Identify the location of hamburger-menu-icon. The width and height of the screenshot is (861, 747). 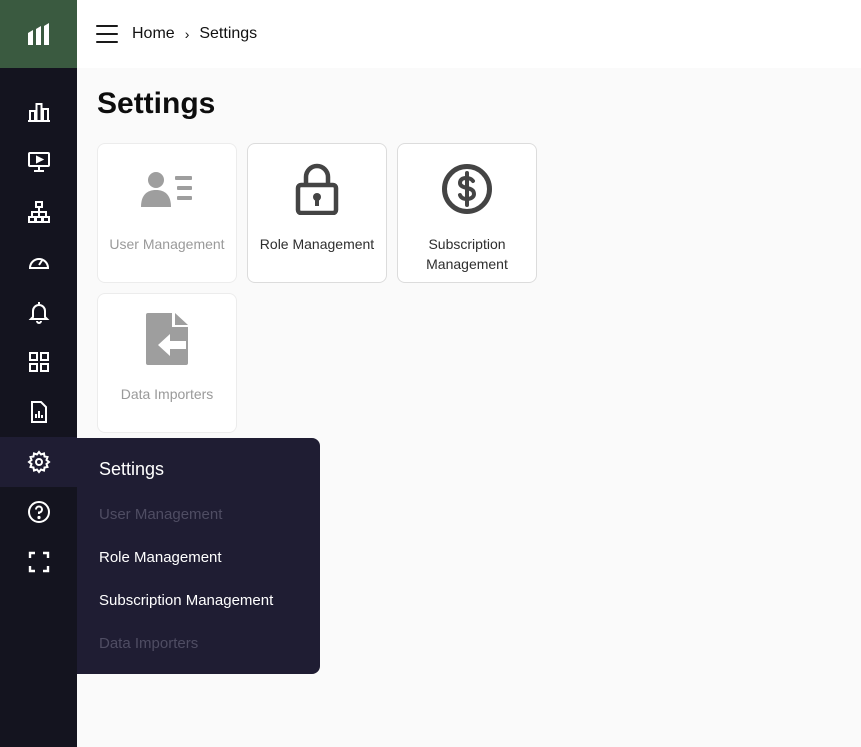
(107, 34).